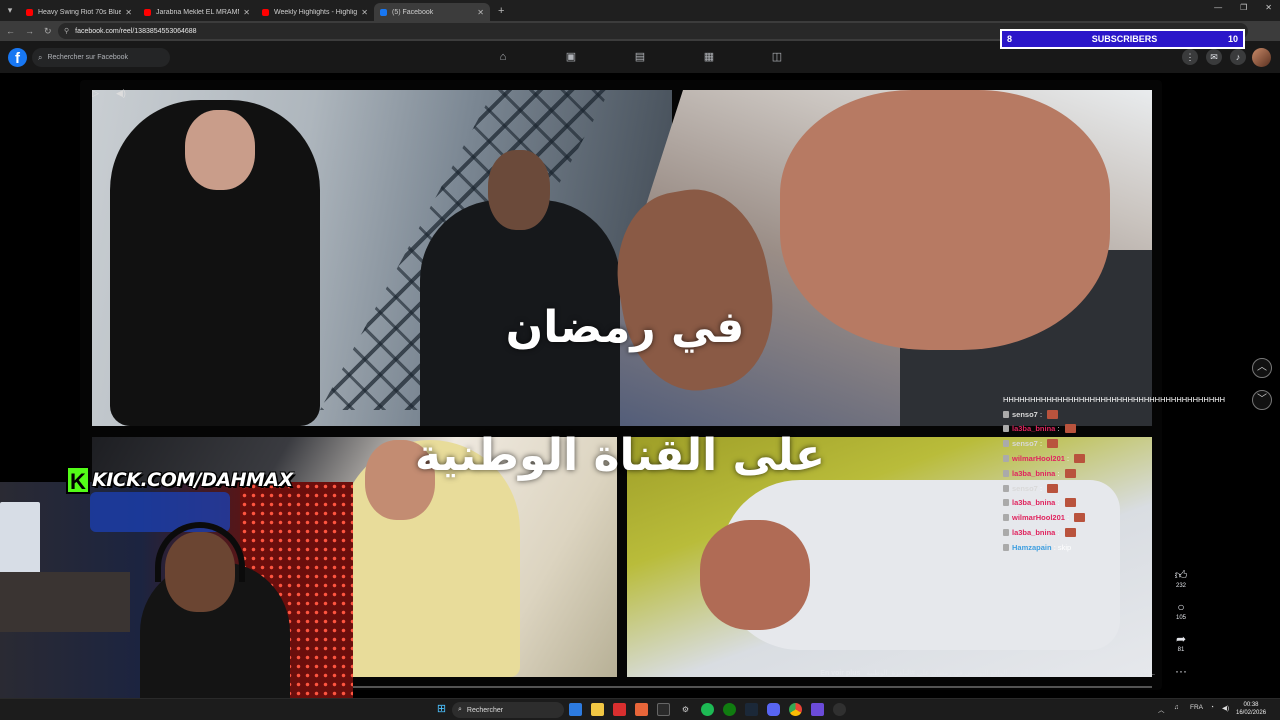 This screenshot has width=1280, height=720. I want to click on reels-icon: ▤, so click(640, 57).